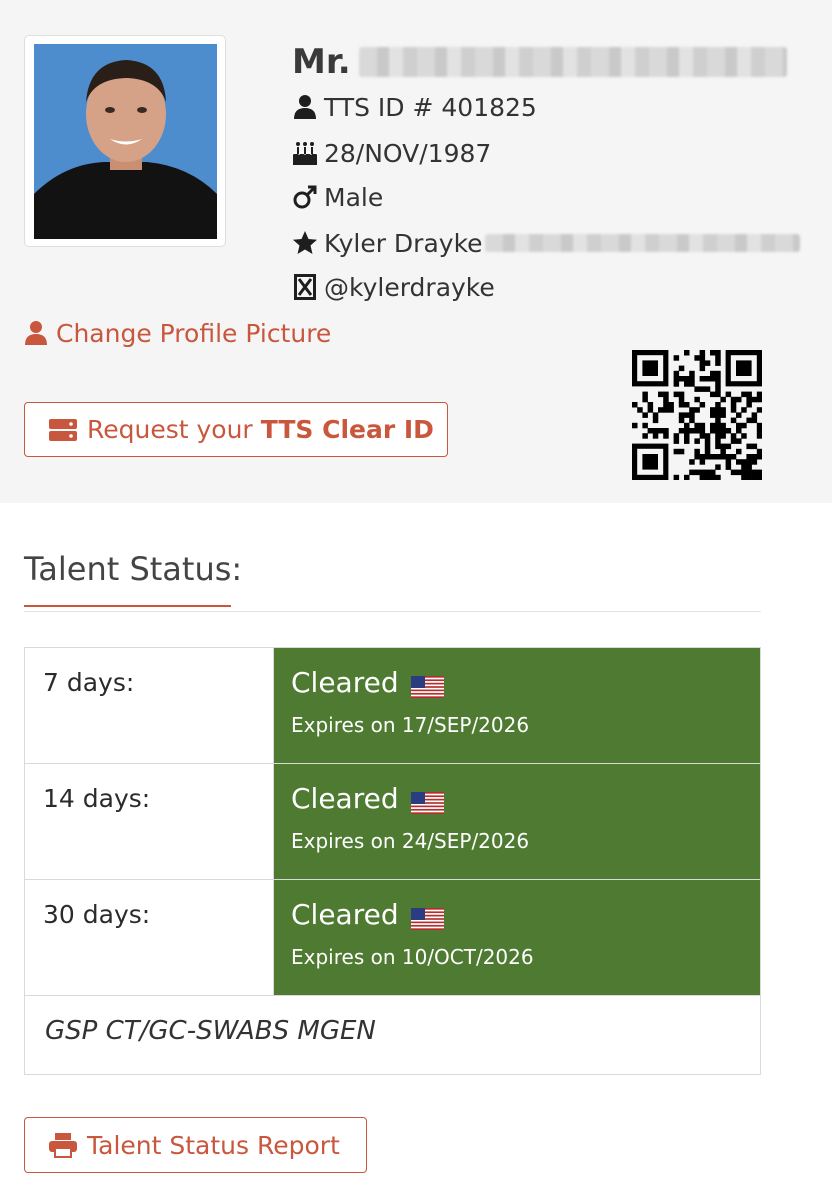 Image resolution: width=832 pixels, height=1200 pixels. Describe the element at coordinates (642, 243) in the screenshot. I see `redacted-stage-name` at that location.